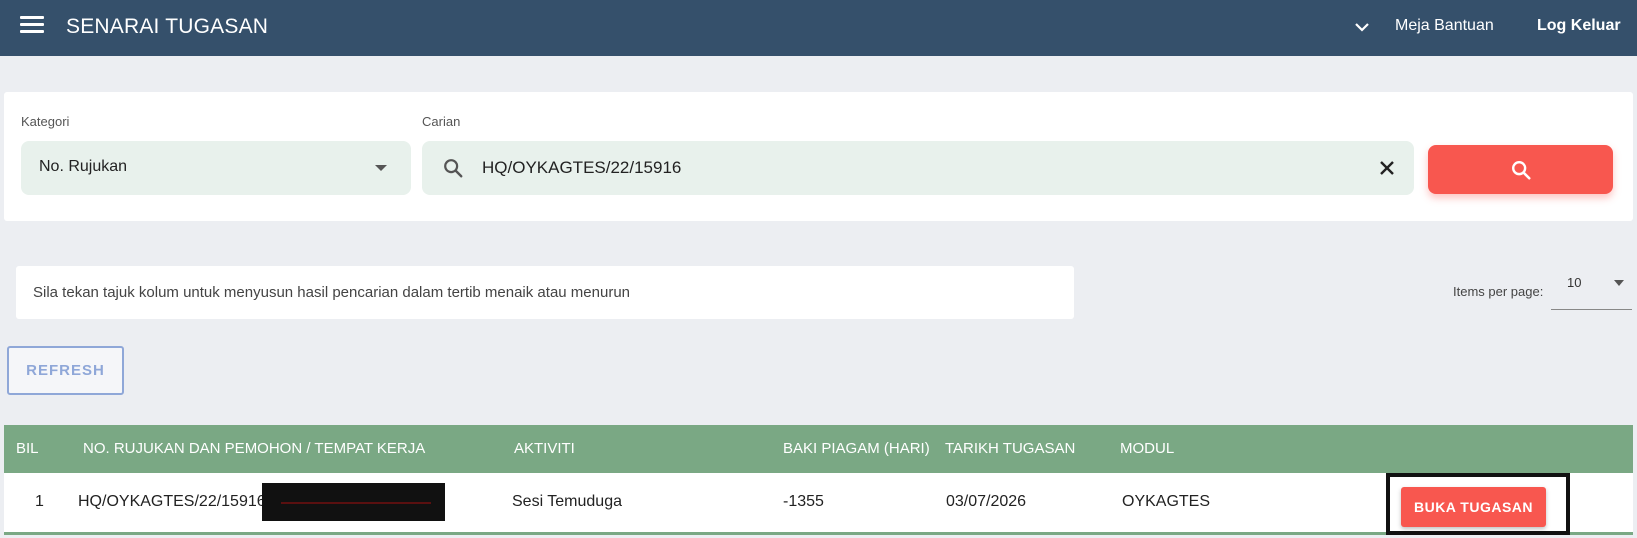  I want to click on redacted-applicant-strike, so click(356, 503).